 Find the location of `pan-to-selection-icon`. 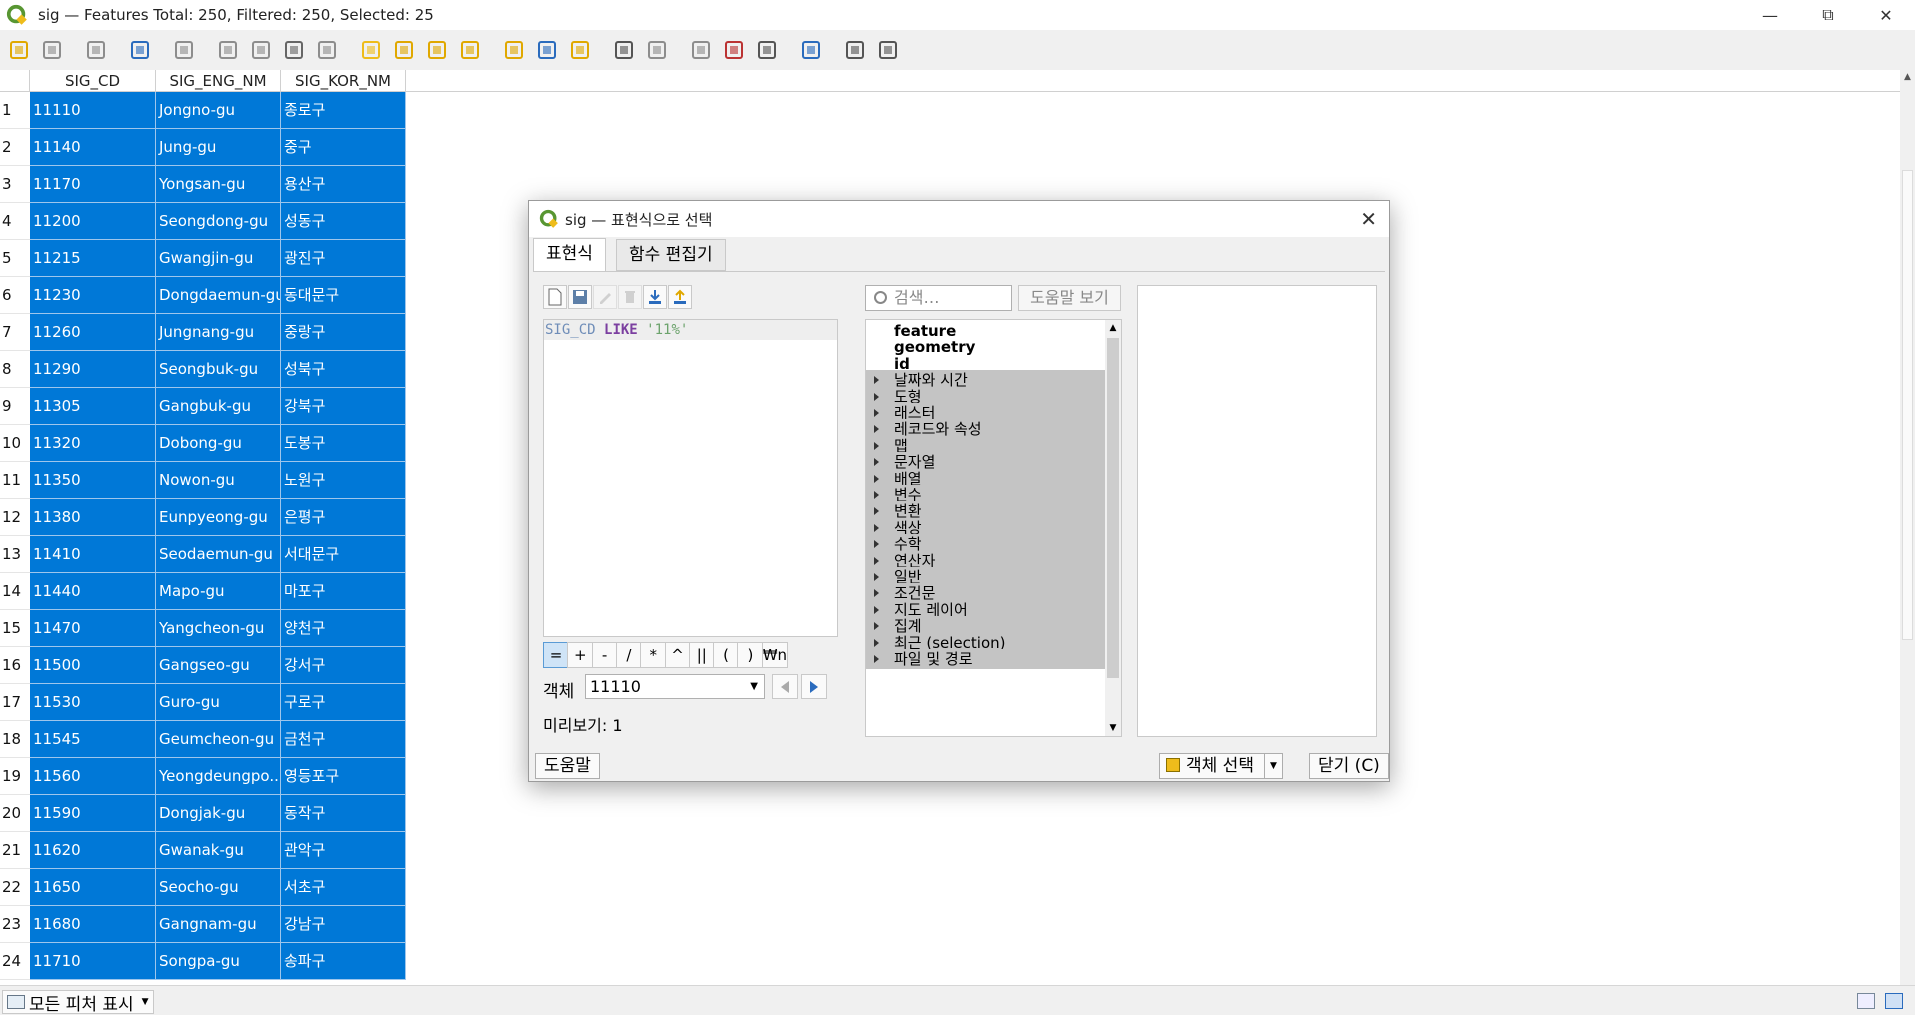

pan-to-selection-icon is located at coordinates (580, 50).